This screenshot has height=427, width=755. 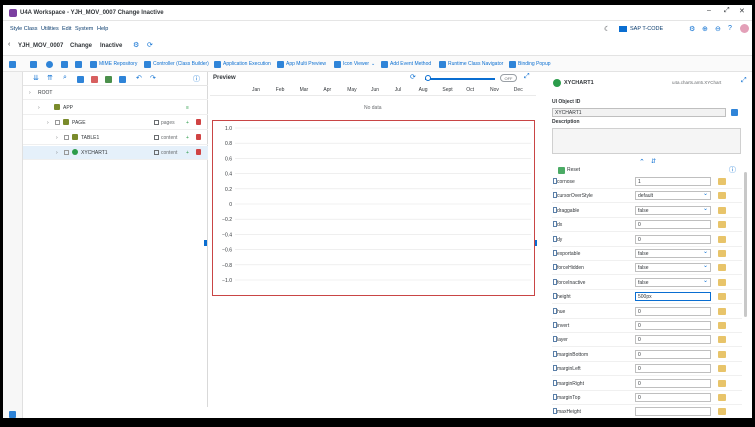 I want to click on undo-icon: ↶, so click(x=139, y=78).